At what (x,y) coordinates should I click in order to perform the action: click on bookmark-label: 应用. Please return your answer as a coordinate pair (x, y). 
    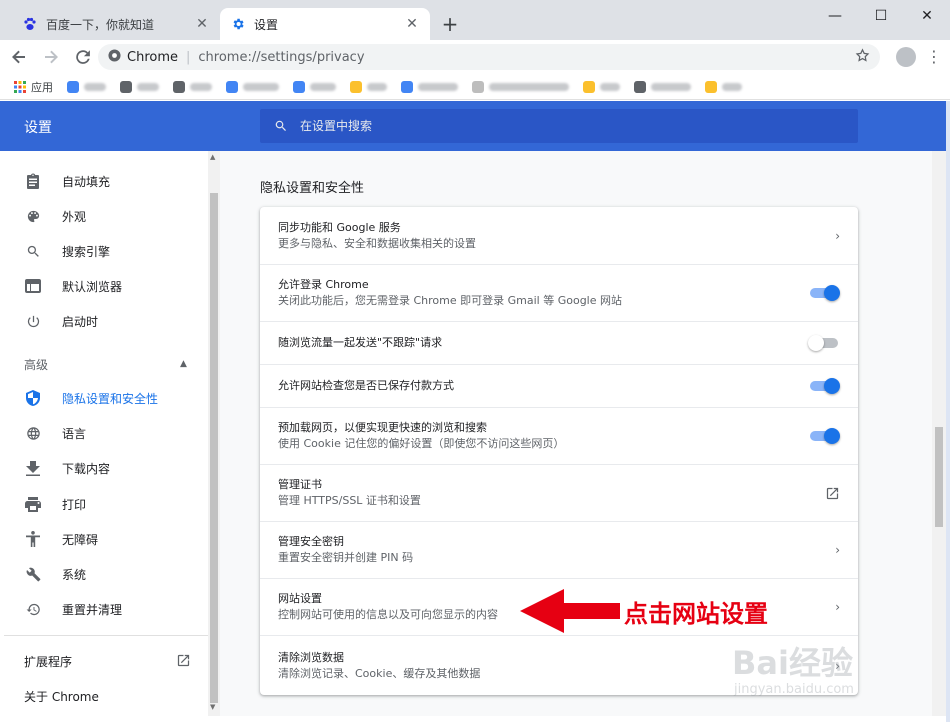
    Looking at the image, I should click on (42, 87).